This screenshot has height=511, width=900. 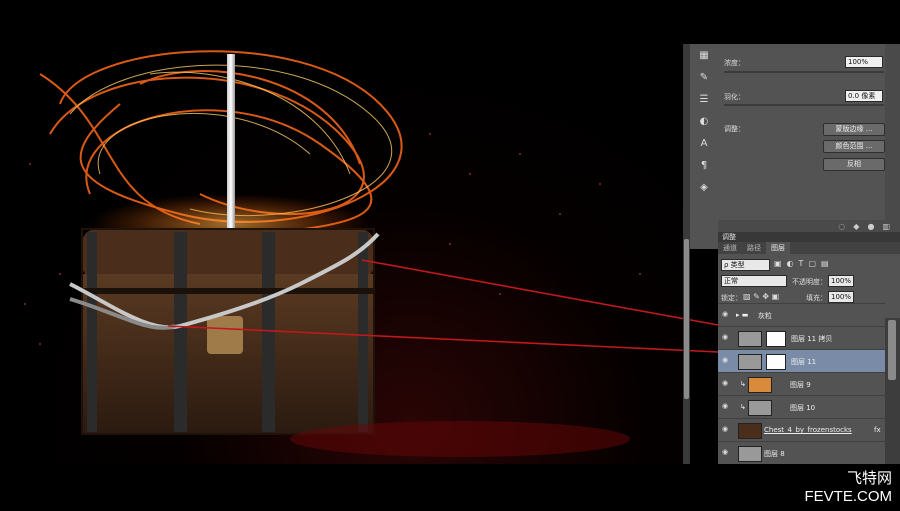 What do you see at coordinates (742, 315) in the screenshot?
I see `folder-icon: ▸ ▬` at bounding box center [742, 315].